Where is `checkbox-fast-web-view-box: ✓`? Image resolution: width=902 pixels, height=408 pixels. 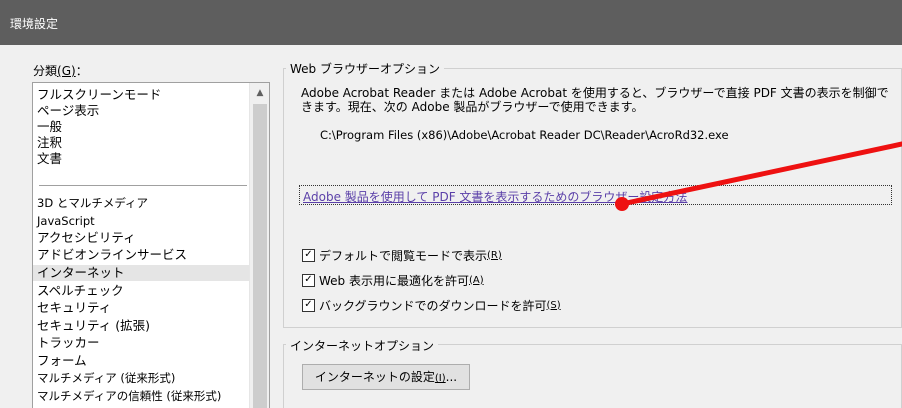
checkbox-fast-web-view-box: ✓ is located at coordinates (308, 280).